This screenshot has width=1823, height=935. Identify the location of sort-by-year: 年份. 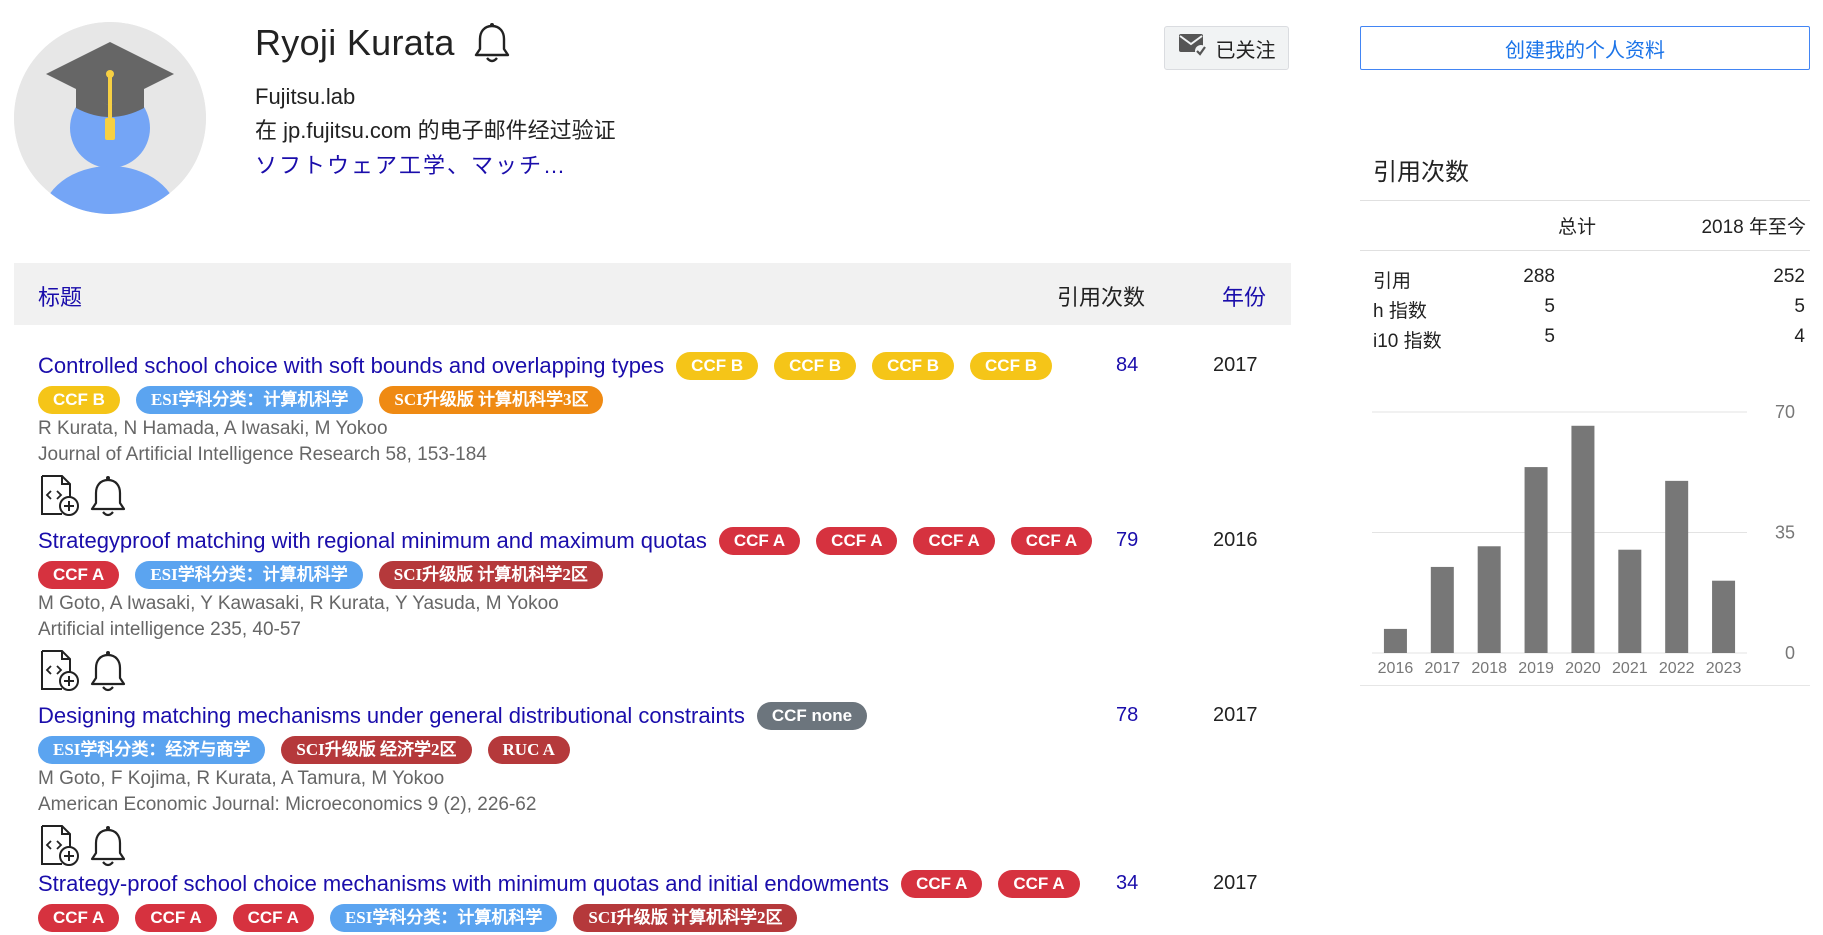
(1244, 296).